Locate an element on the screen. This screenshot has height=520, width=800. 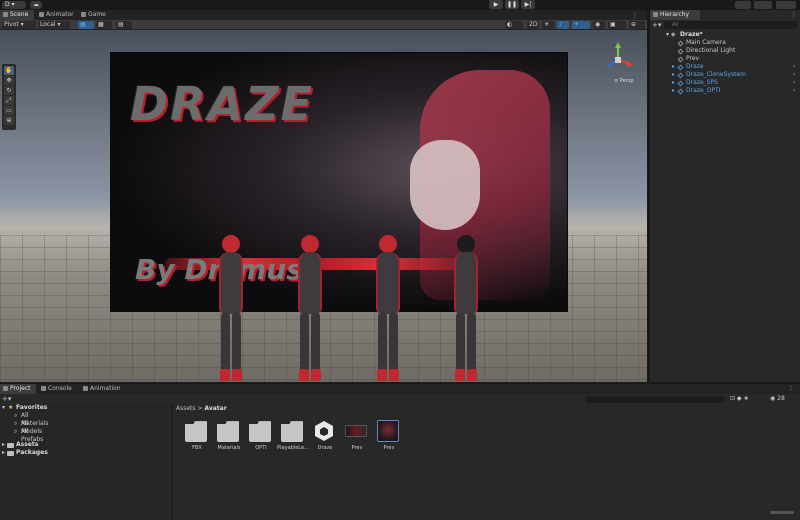
poster-character-face is located at coordinates (445, 185).